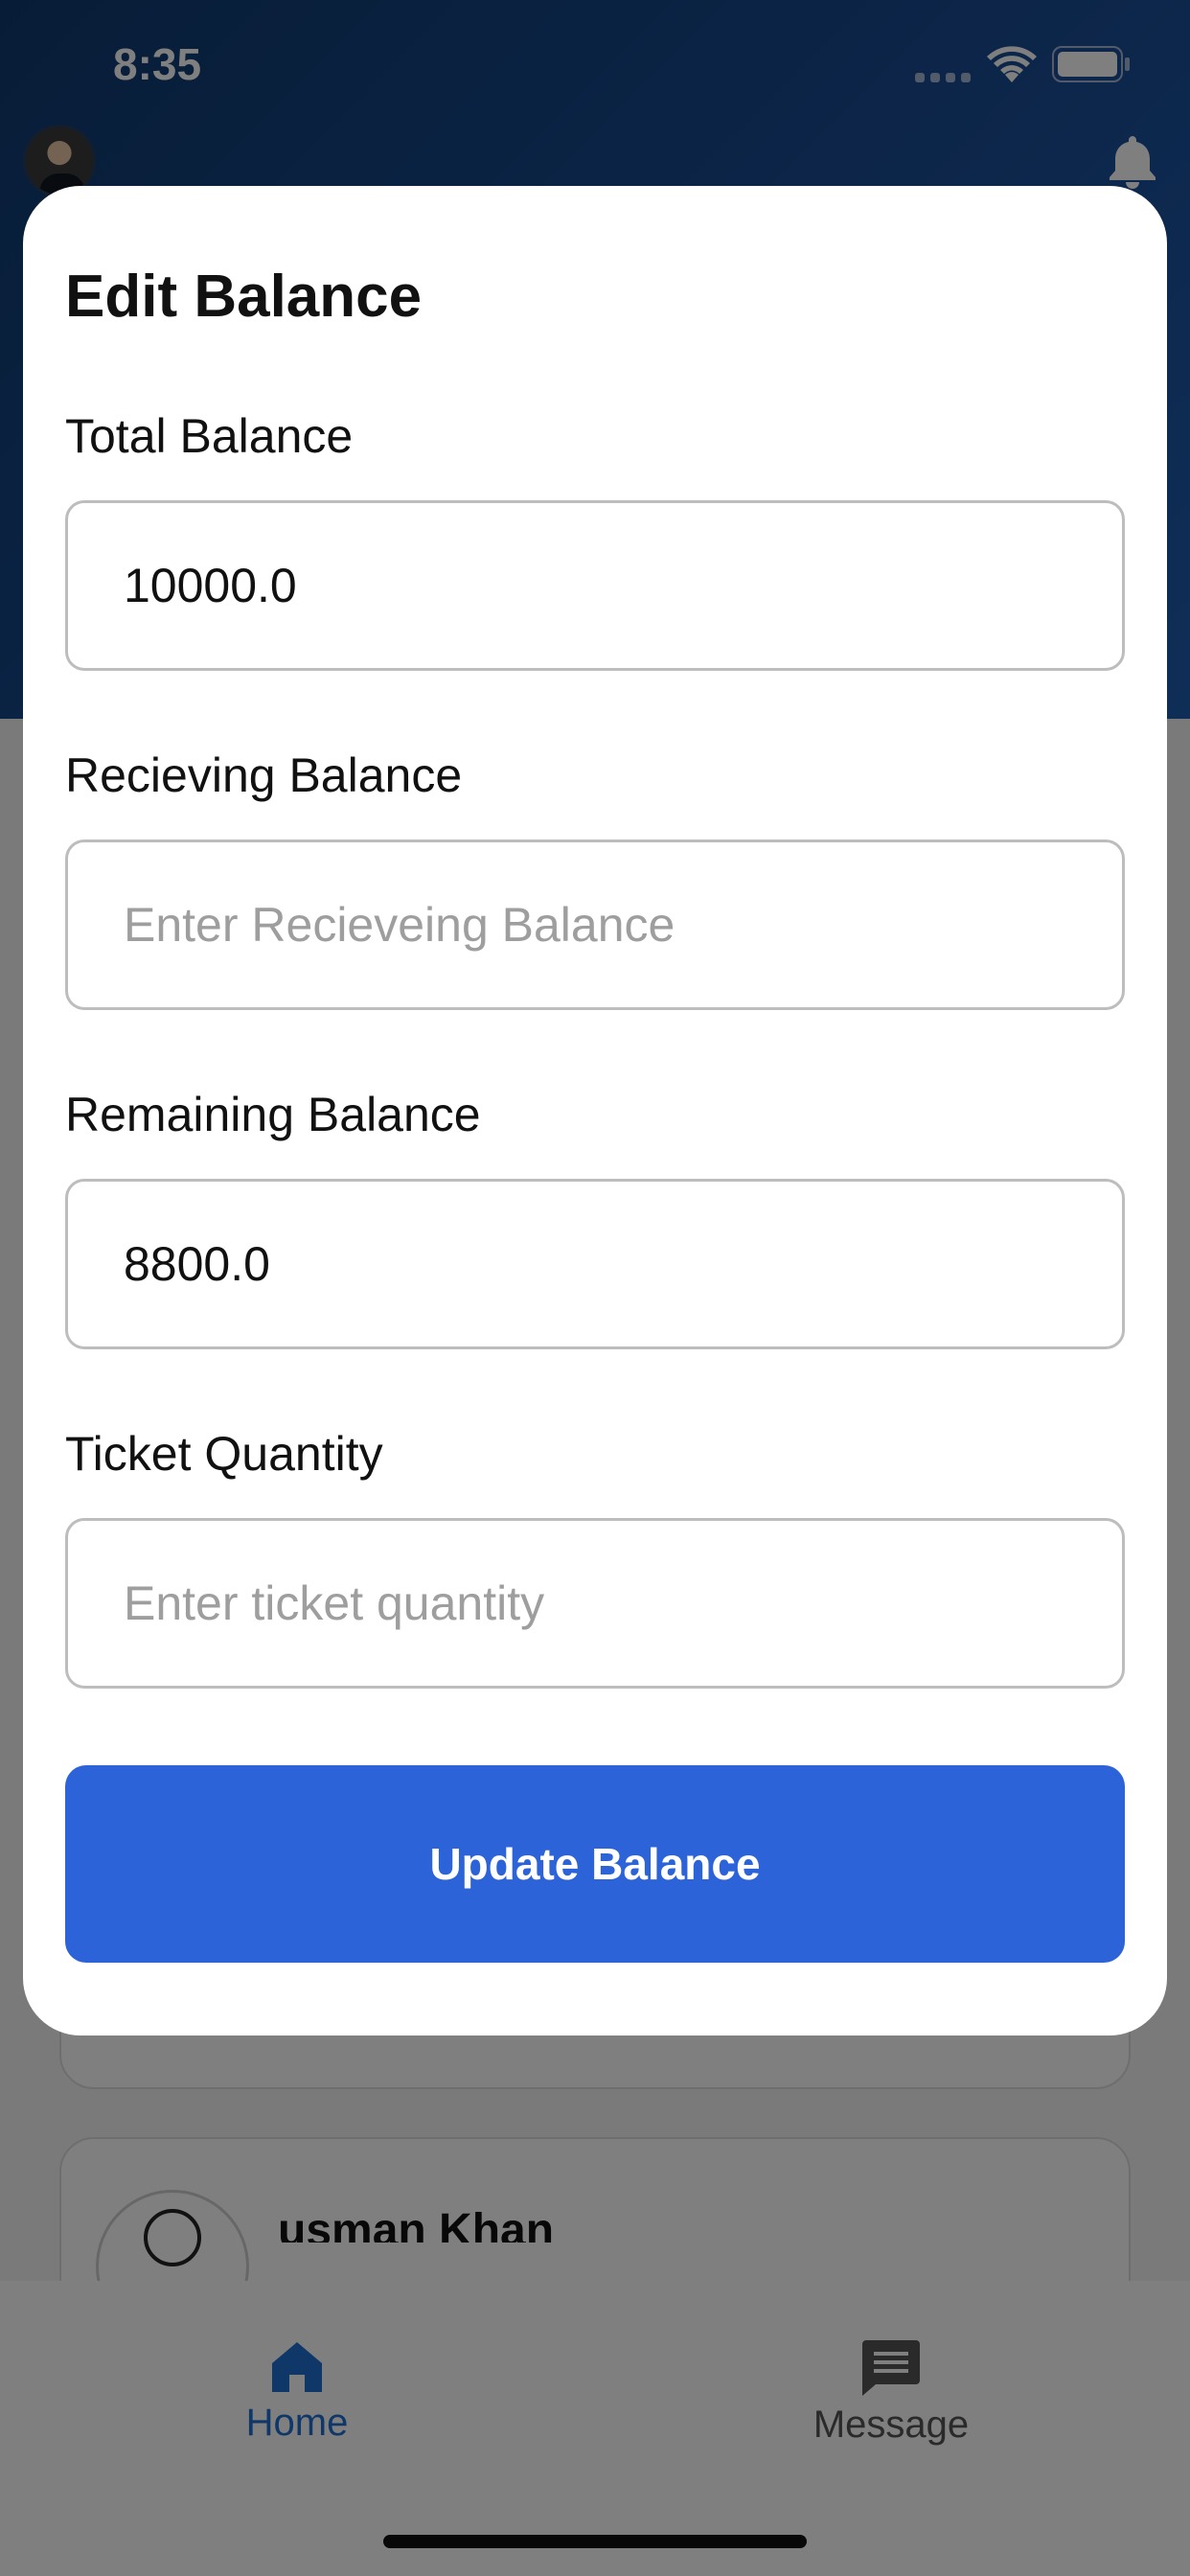 This screenshot has height=2576, width=1190. Describe the element at coordinates (623, 925) in the screenshot. I see `receiving-balance-input` at that location.